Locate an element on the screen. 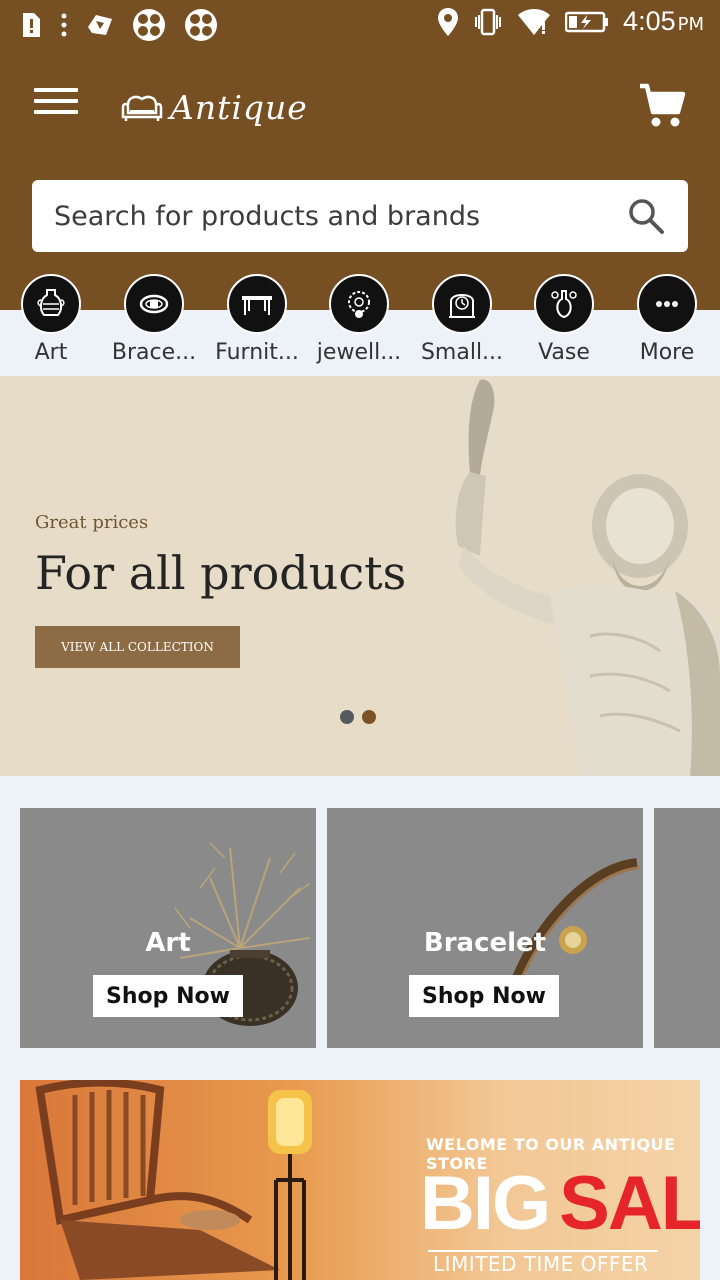  category-art: Art is located at coordinates (51, 319).